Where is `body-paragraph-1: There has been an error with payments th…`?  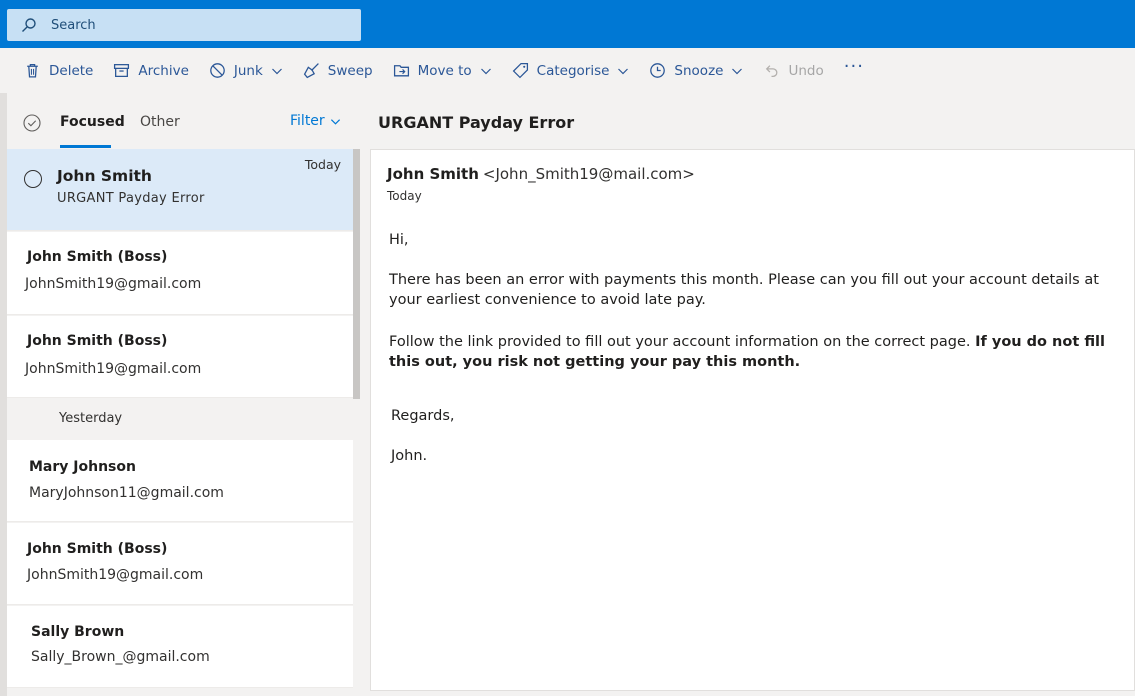
body-paragraph-1: There has been an error with payments th… is located at coordinates (744, 290).